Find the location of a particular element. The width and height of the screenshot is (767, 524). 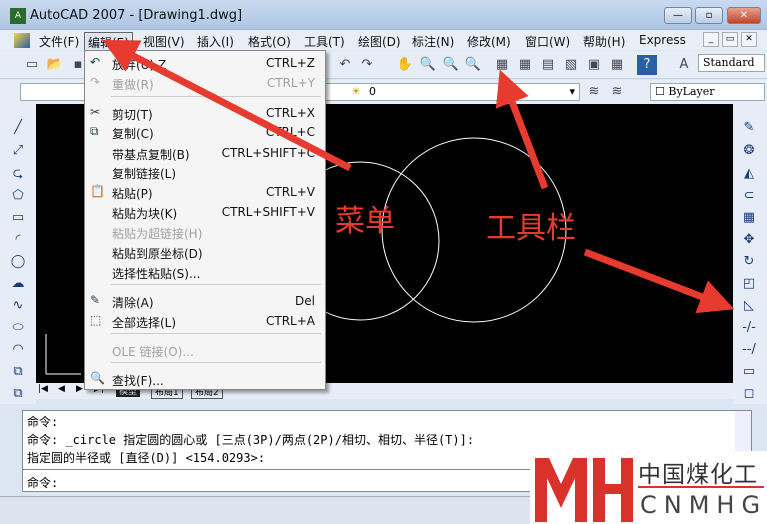

menu-modify: 修改(M) is located at coordinates (489, 41).